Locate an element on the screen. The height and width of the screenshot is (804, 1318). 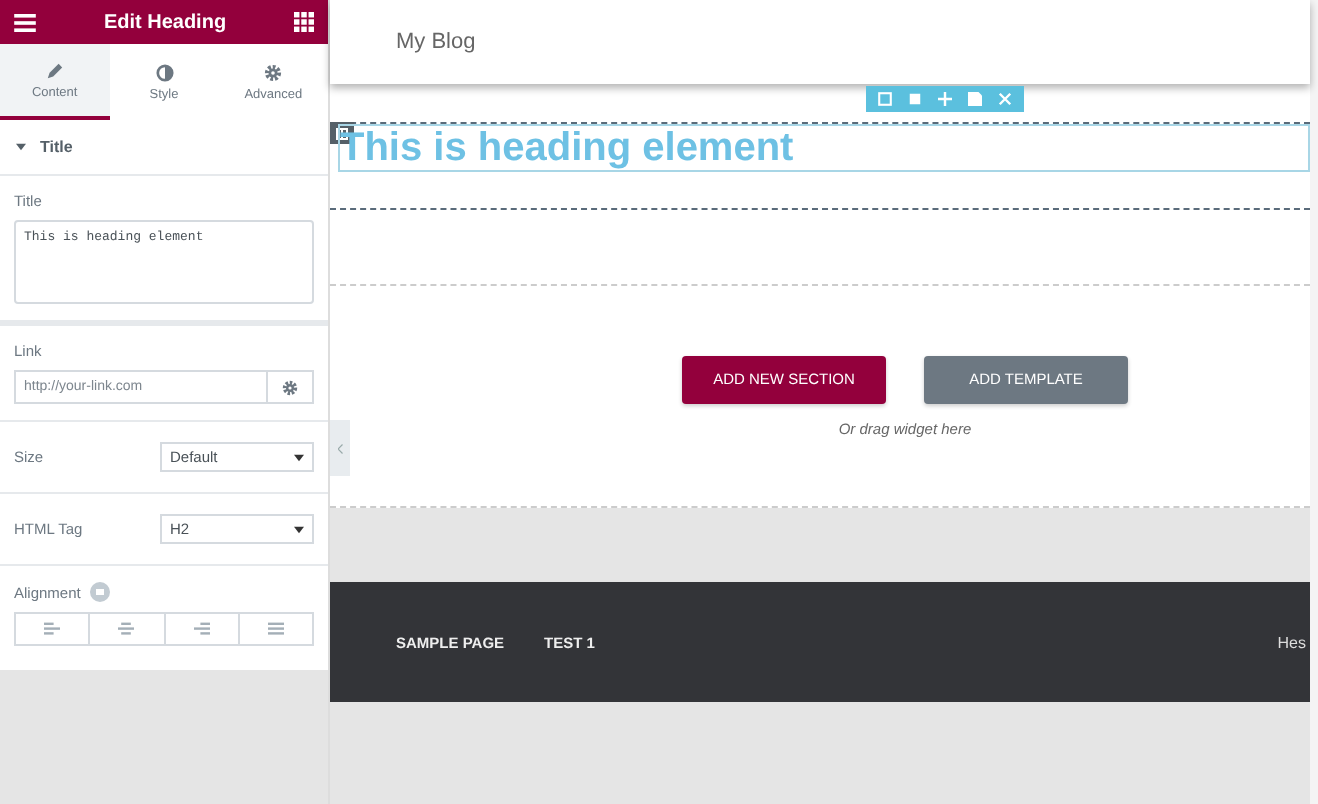
responsive-icon is located at coordinates (100, 592).